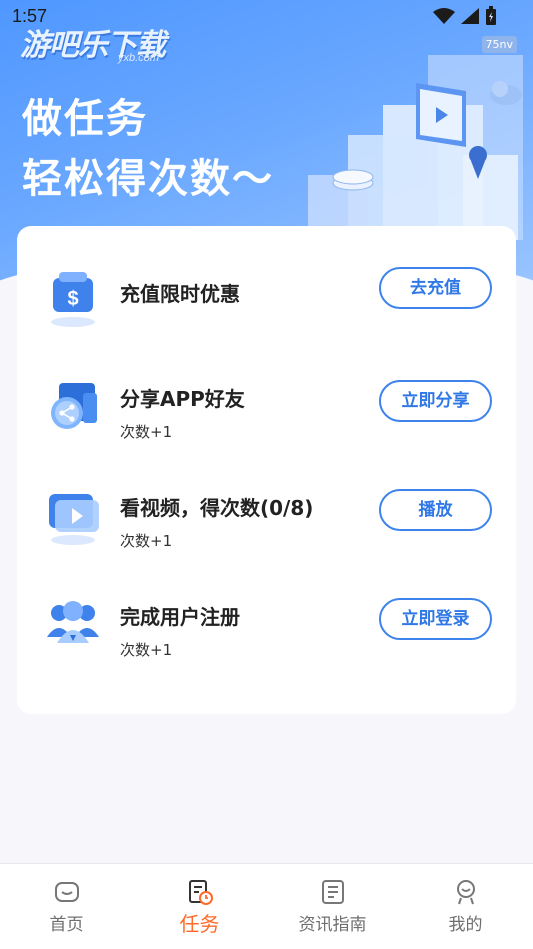 The height and width of the screenshot is (949, 533). What do you see at coordinates (146, 541) in the screenshot?
I see `task-sub-video: 次数+1` at bounding box center [146, 541].